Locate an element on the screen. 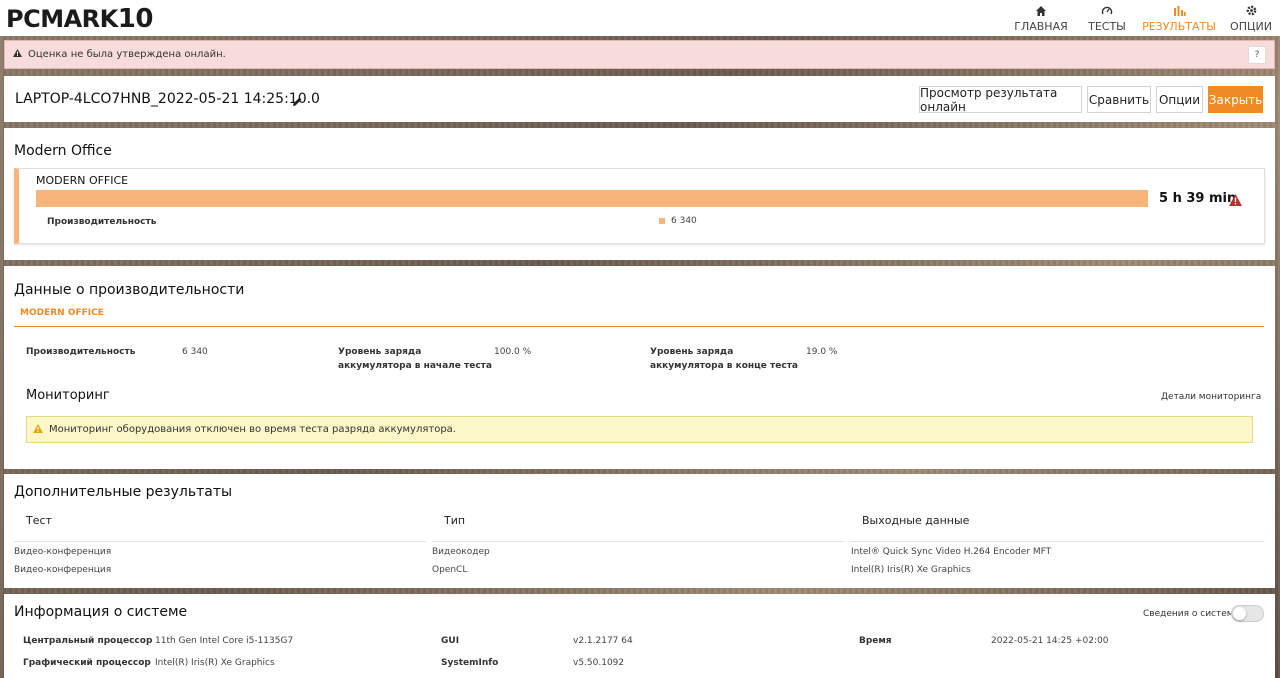  score-value: 5 h 39 min is located at coordinates (1198, 198).